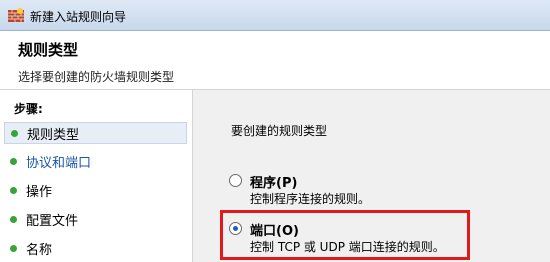  I want to click on step-protocol-port: 协议和端口, so click(95, 161).